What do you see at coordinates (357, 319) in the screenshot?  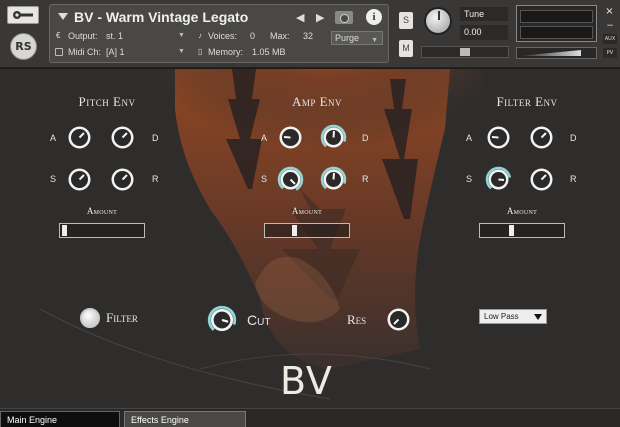 I see `res-label: Res` at bounding box center [357, 319].